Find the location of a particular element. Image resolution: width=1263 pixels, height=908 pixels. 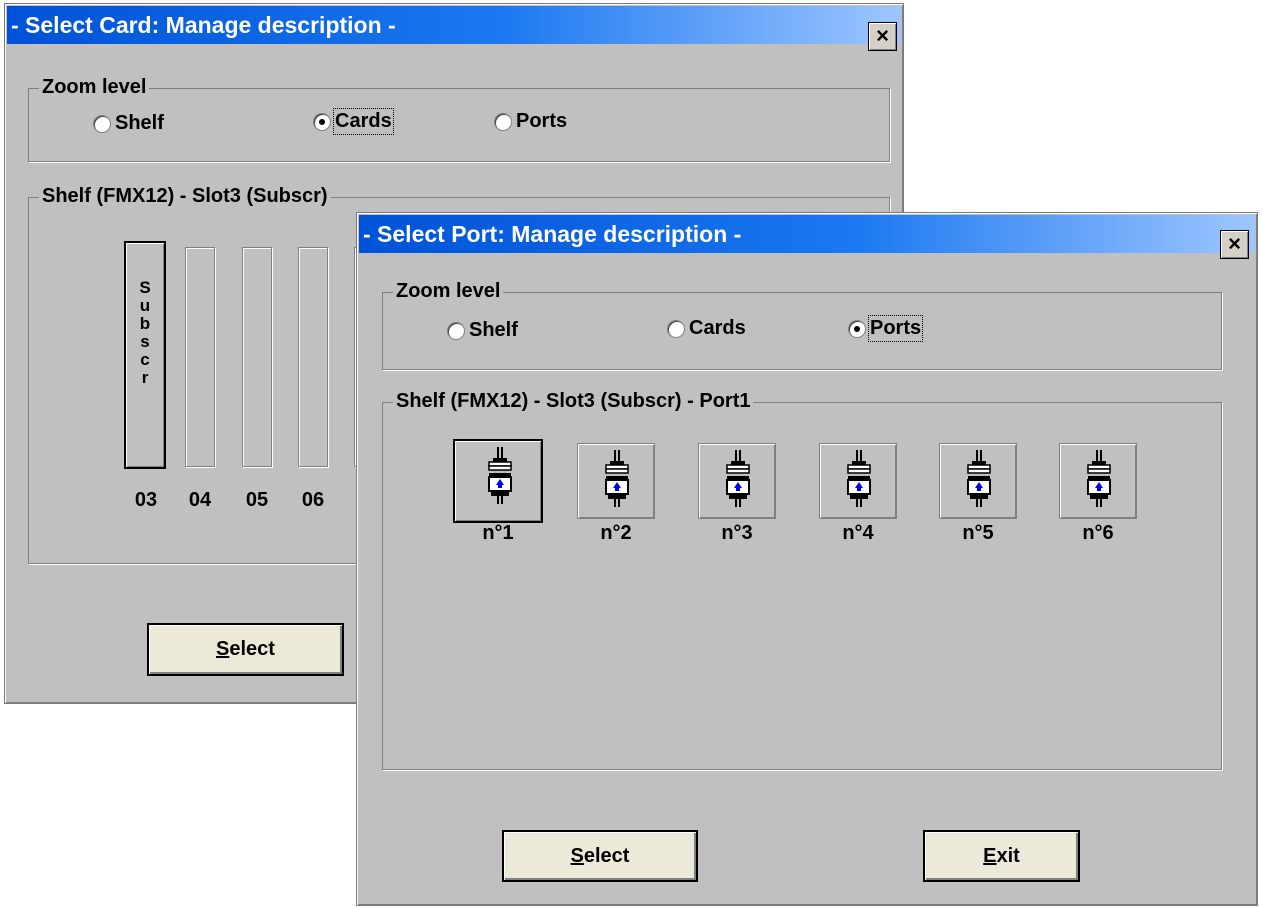

shelf-group-label: Shelf (FMX12) - Slot3 (Subscr) is located at coordinates (185, 196).